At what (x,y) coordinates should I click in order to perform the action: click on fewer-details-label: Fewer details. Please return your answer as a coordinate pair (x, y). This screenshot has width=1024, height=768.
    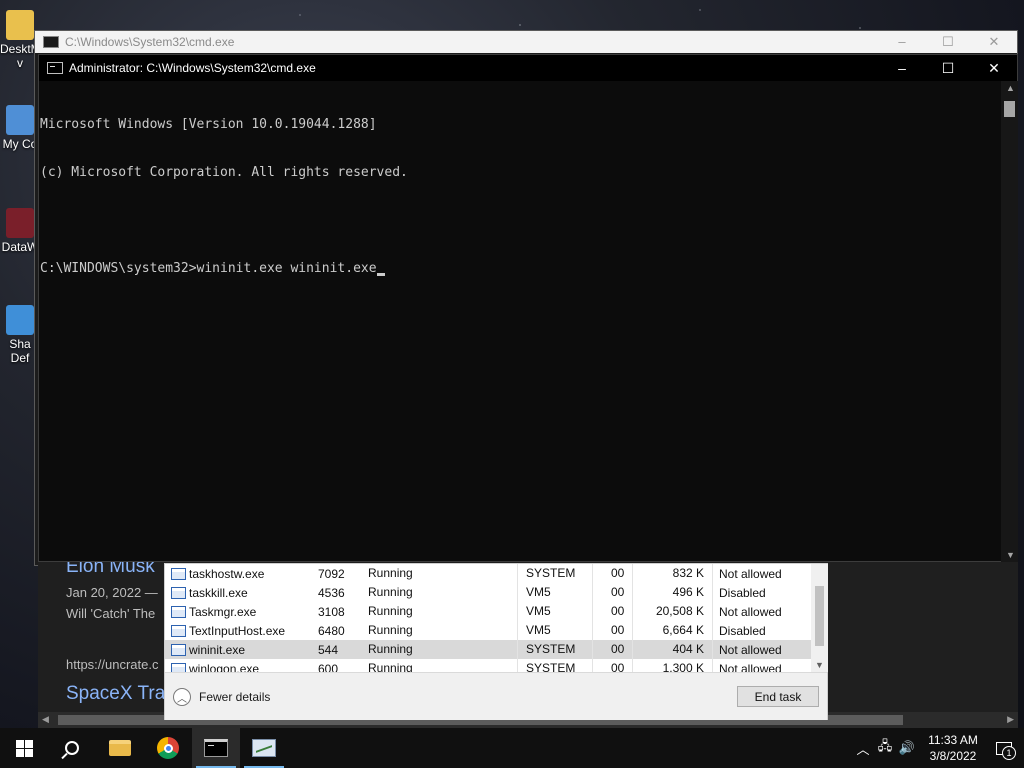
    Looking at the image, I should click on (235, 697).